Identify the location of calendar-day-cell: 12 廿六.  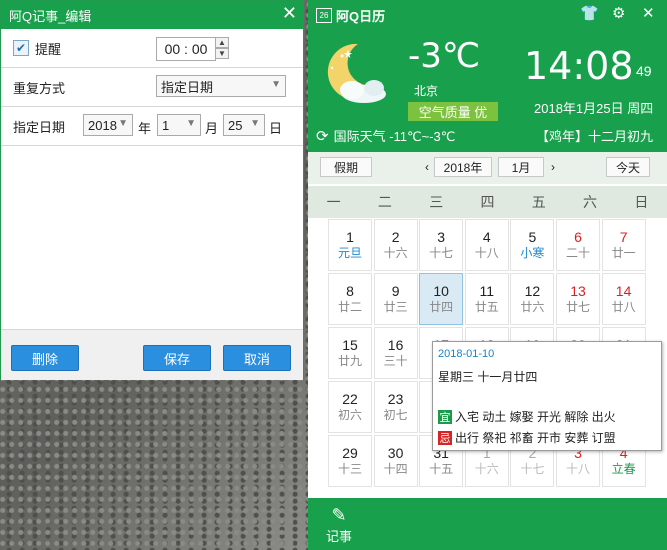
(532, 299).